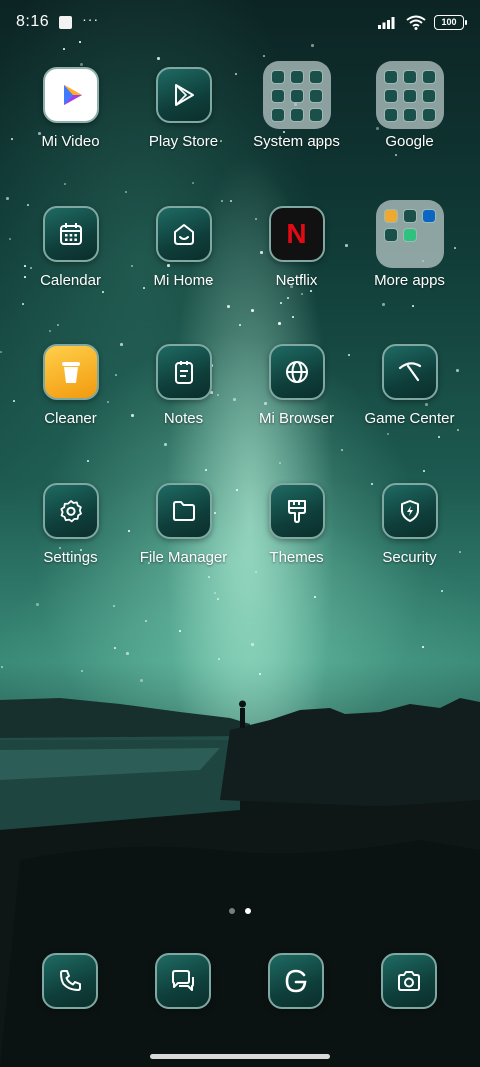 Image resolution: width=480 pixels, height=1067 pixels. I want to click on app-netflix: N Netflix, so click(296, 247).